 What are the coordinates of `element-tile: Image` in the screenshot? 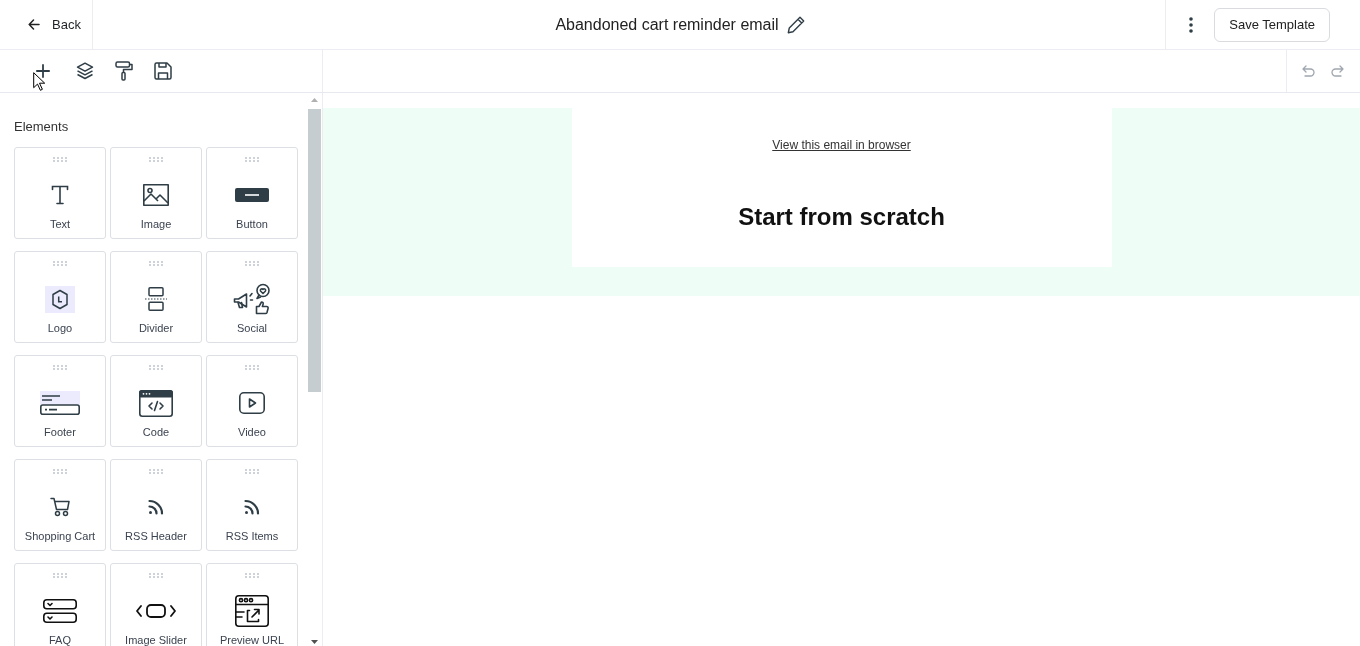 It's located at (156, 193).